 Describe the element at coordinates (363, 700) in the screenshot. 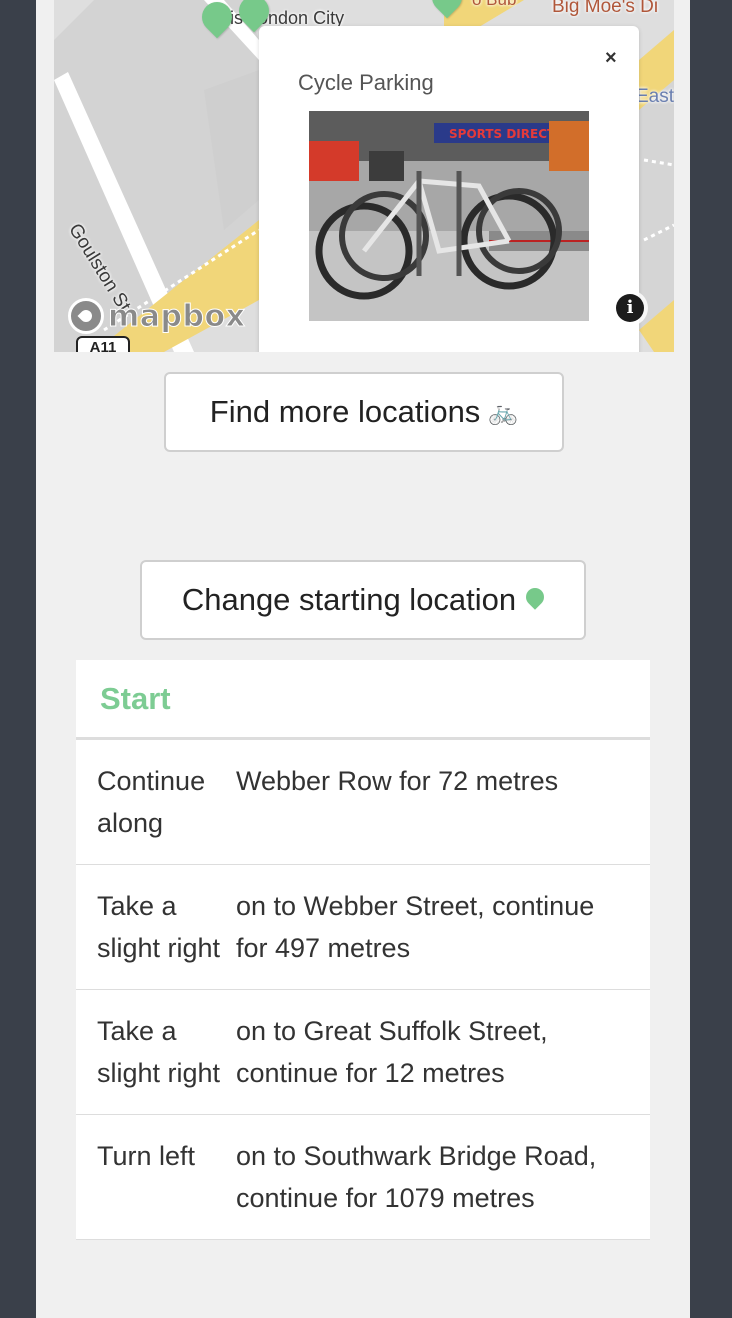

I see `directions-header: Start` at that location.